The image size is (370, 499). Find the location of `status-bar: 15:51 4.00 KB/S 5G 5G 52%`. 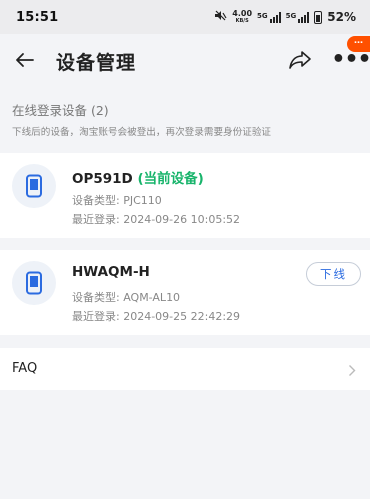

status-bar: 15:51 4.00 KB/S 5G 5G 52% is located at coordinates (185, 17).